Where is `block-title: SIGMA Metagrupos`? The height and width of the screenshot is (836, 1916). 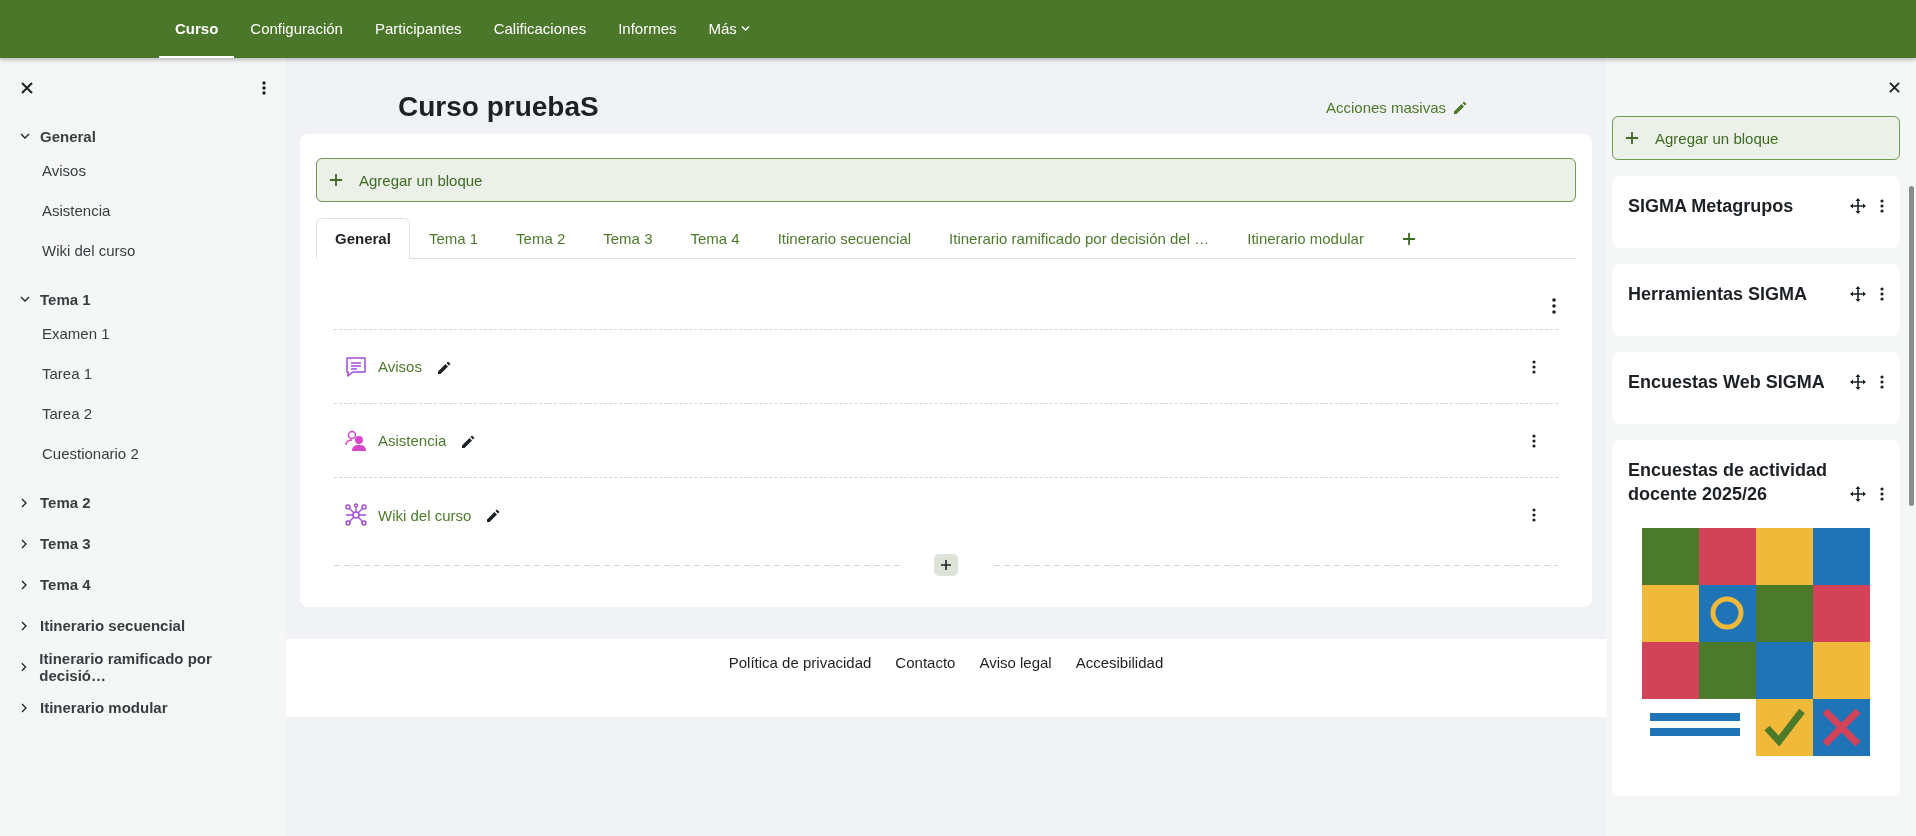 block-title: SIGMA Metagrupos is located at coordinates (1711, 206).